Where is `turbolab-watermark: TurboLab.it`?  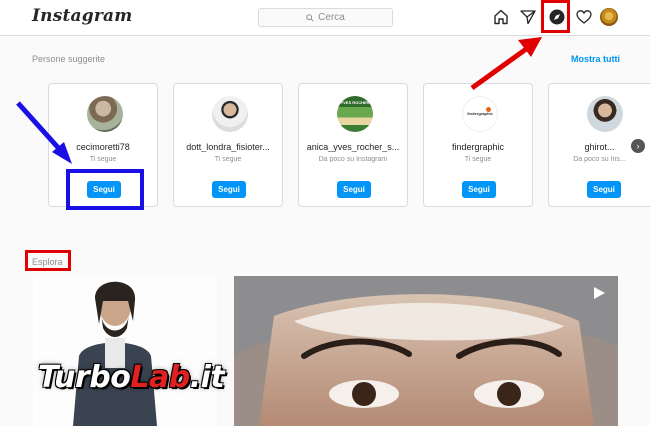
turbolab-watermark: TurboLab.it is located at coordinates (131, 377).